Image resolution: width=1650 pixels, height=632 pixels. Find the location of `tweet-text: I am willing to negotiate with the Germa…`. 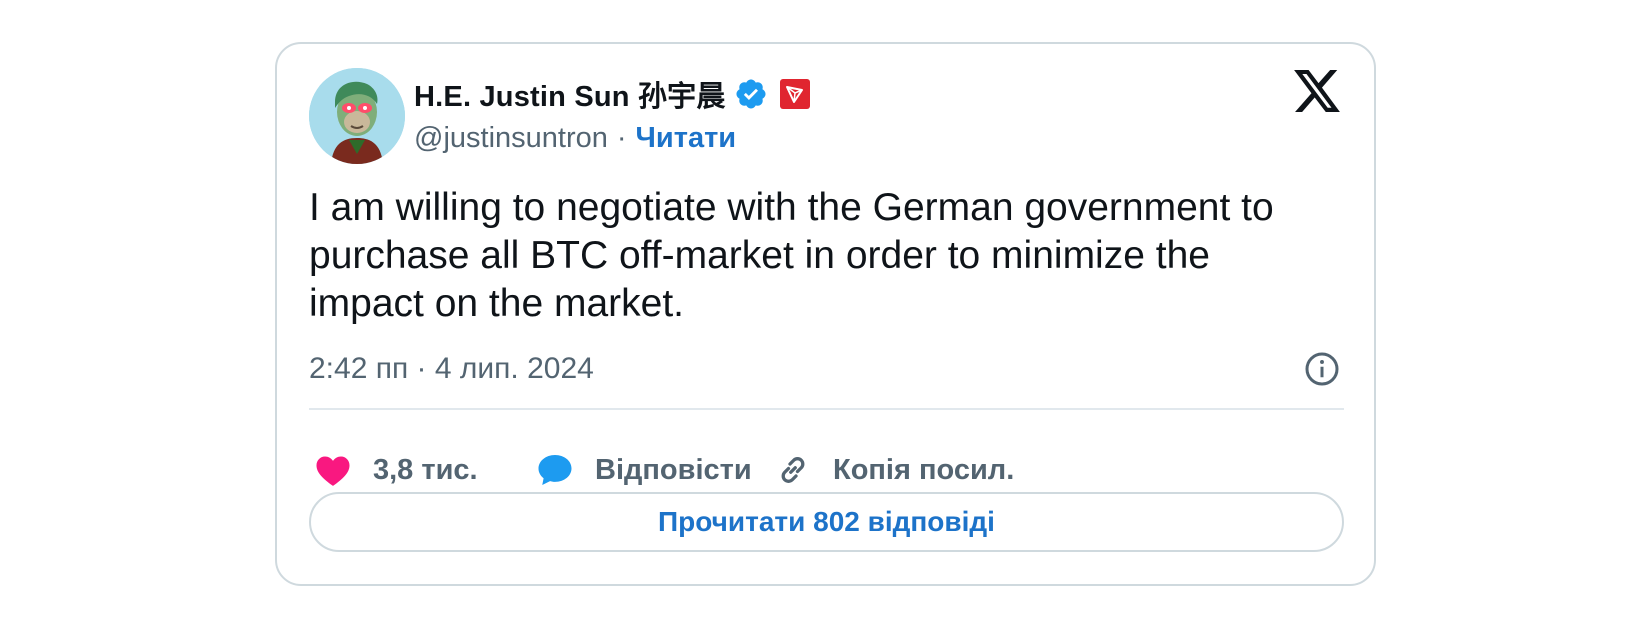

tweet-text: I am willing to negotiate with the Germa… is located at coordinates (791, 255).